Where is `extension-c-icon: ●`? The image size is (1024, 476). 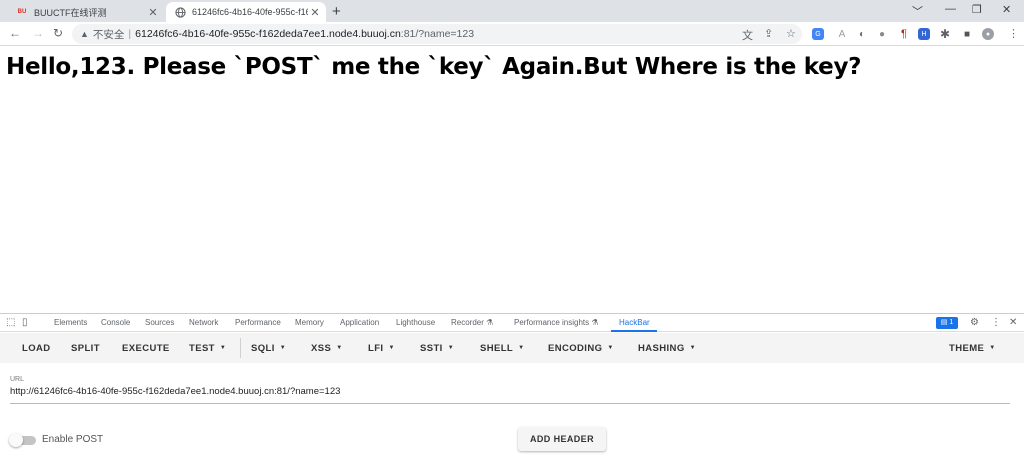
extension-c-icon: ● is located at coordinates (882, 34).